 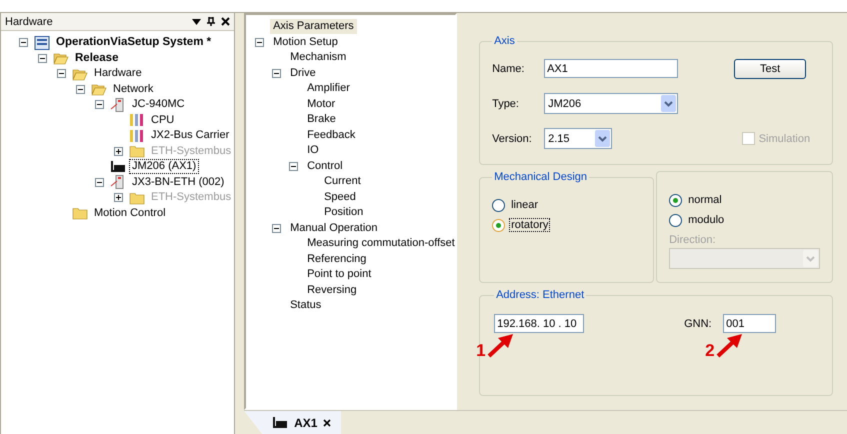 What do you see at coordinates (178, 182) in the screenshot?
I see `tree-item: JX3-BN-ETH (002)` at bounding box center [178, 182].